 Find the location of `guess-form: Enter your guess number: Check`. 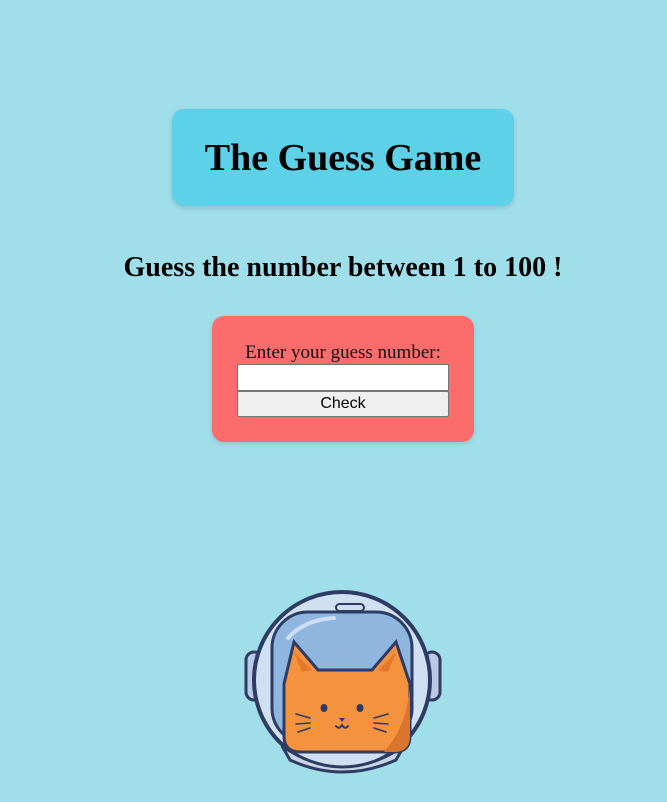

guess-form: Enter your guess number: Check is located at coordinates (343, 379).